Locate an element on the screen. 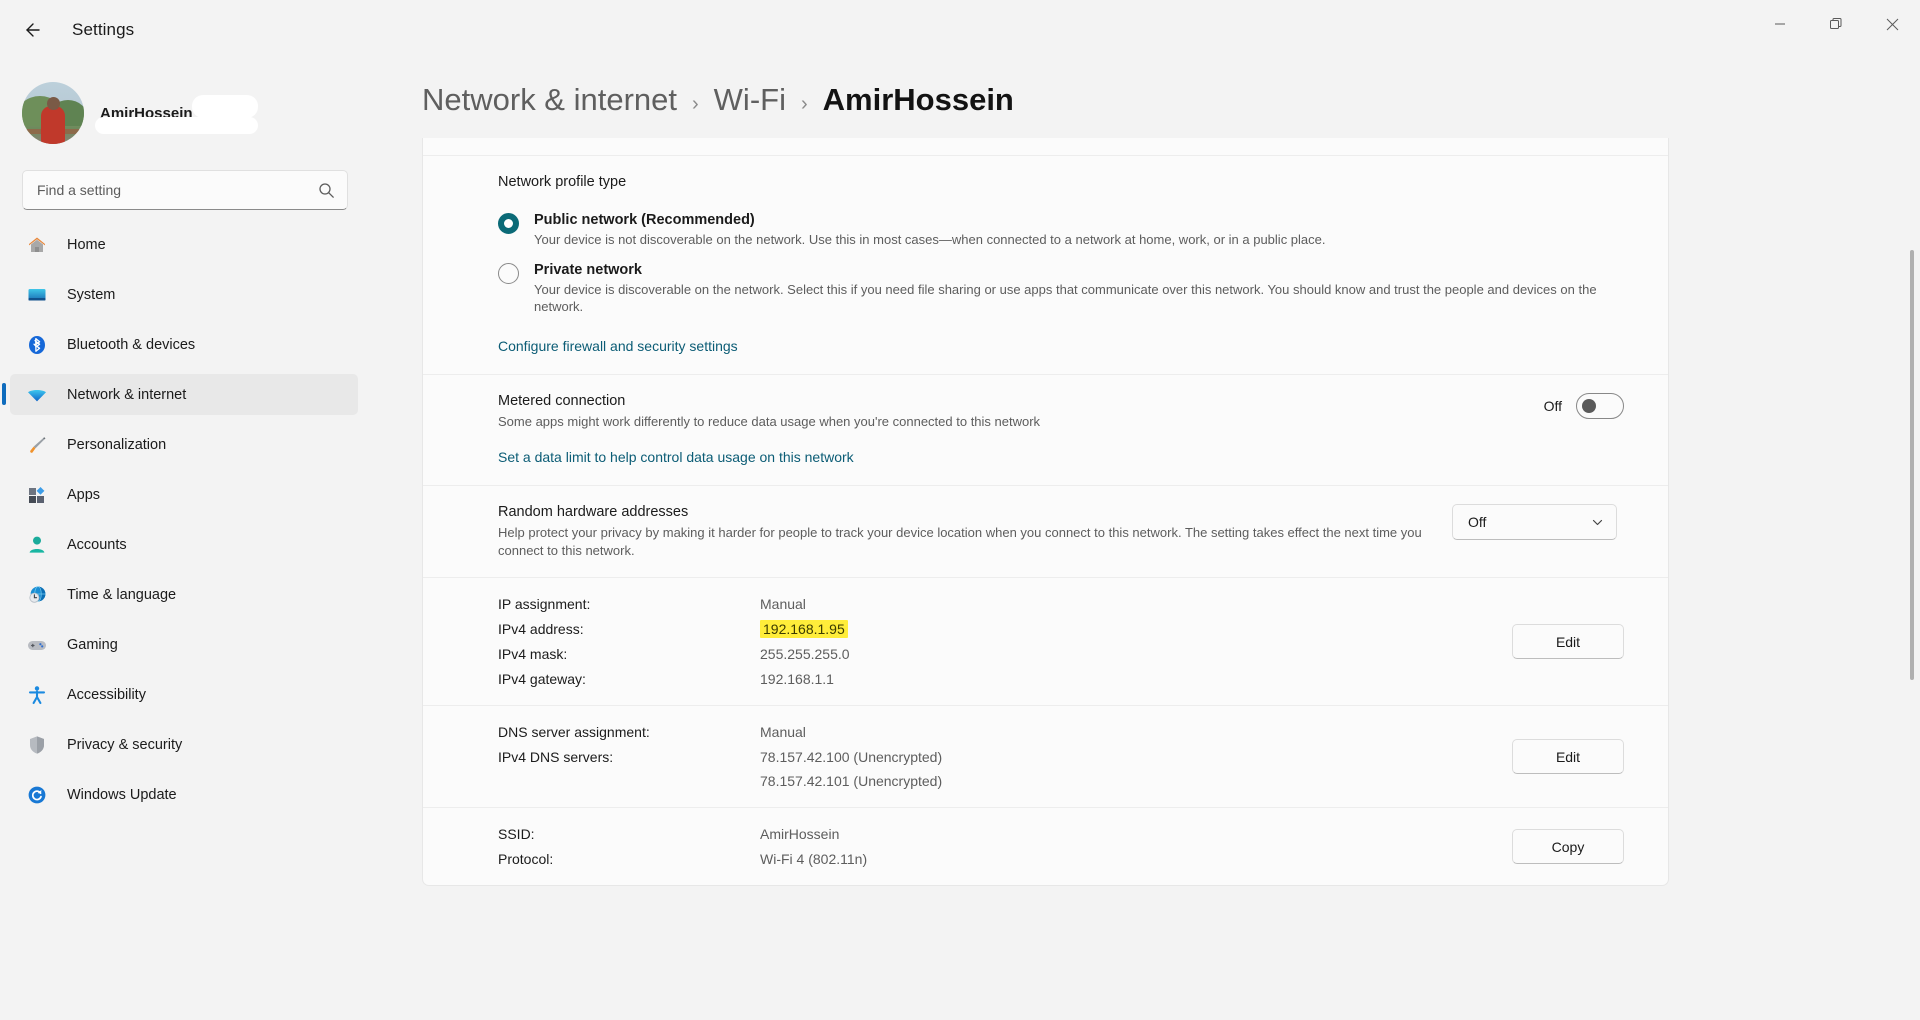 The image size is (1920, 1020). sidebar-item-windows-update: Windows Update is located at coordinates (184, 794).